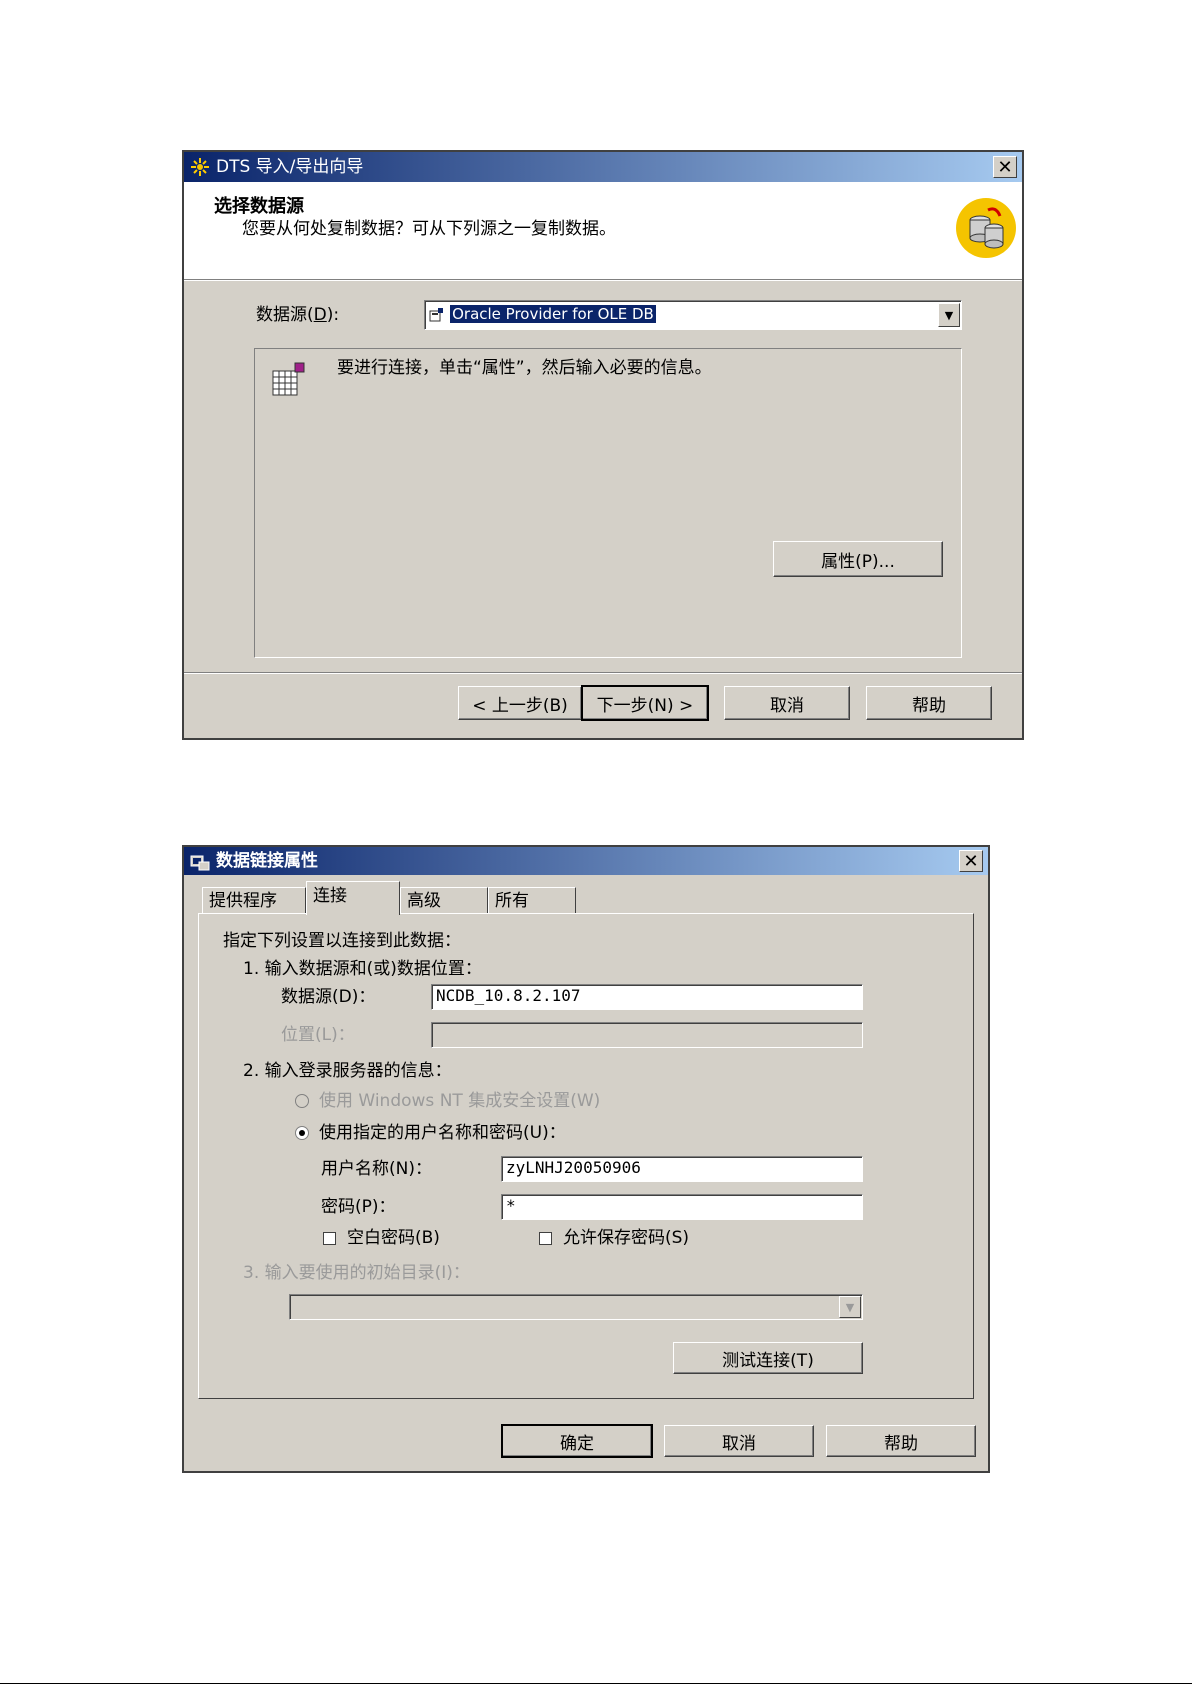  What do you see at coordinates (603, 280) in the screenshot?
I see `header-separator` at bounding box center [603, 280].